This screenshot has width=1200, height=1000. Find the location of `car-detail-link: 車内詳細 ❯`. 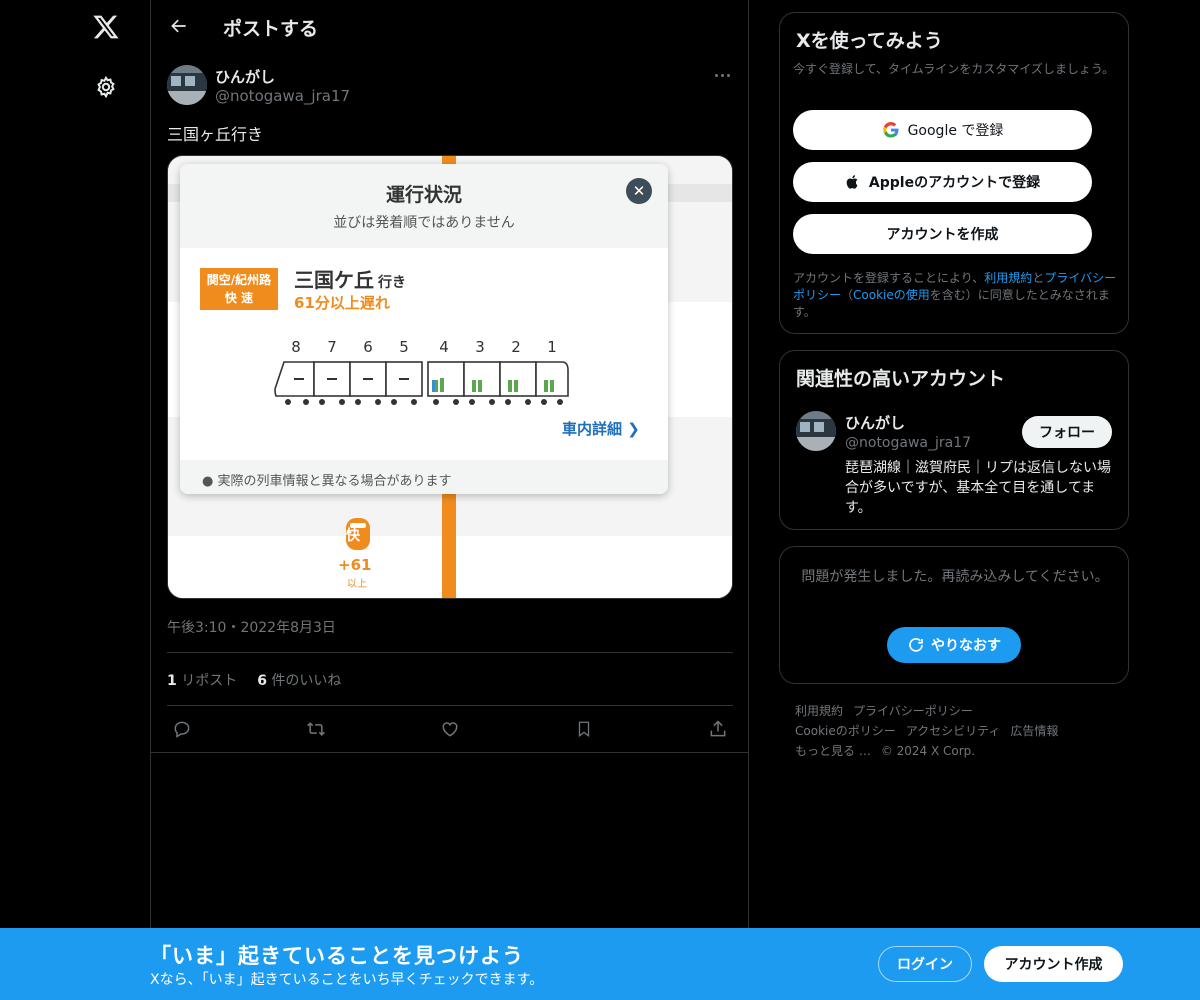

car-detail-link: 車内詳細 ❯ is located at coordinates (601, 429).